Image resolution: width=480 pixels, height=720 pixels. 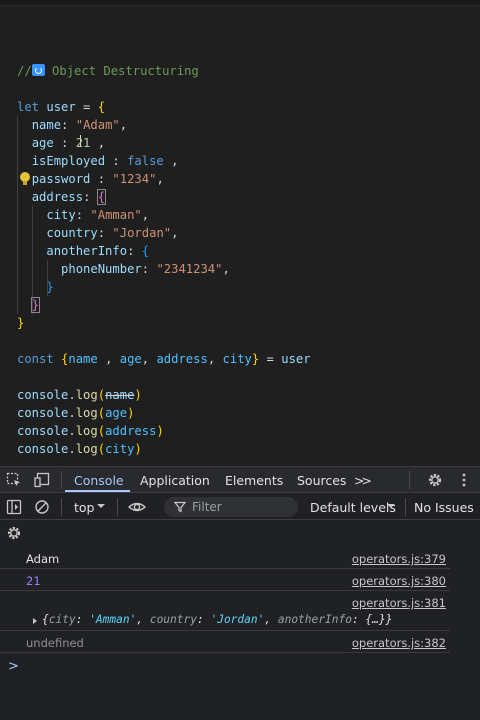 I want to click on settings-gear-icon, so click(x=435, y=480).